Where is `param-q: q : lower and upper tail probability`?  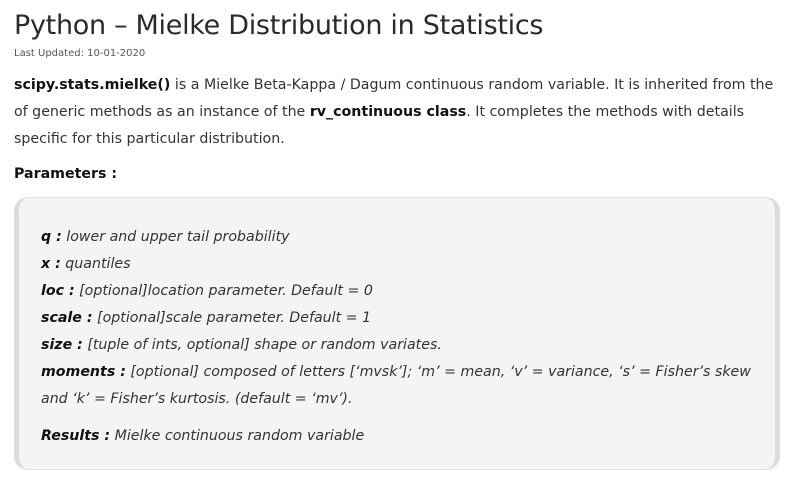
param-q: q : lower and upper tail probability is located at coordinates (398, 237).